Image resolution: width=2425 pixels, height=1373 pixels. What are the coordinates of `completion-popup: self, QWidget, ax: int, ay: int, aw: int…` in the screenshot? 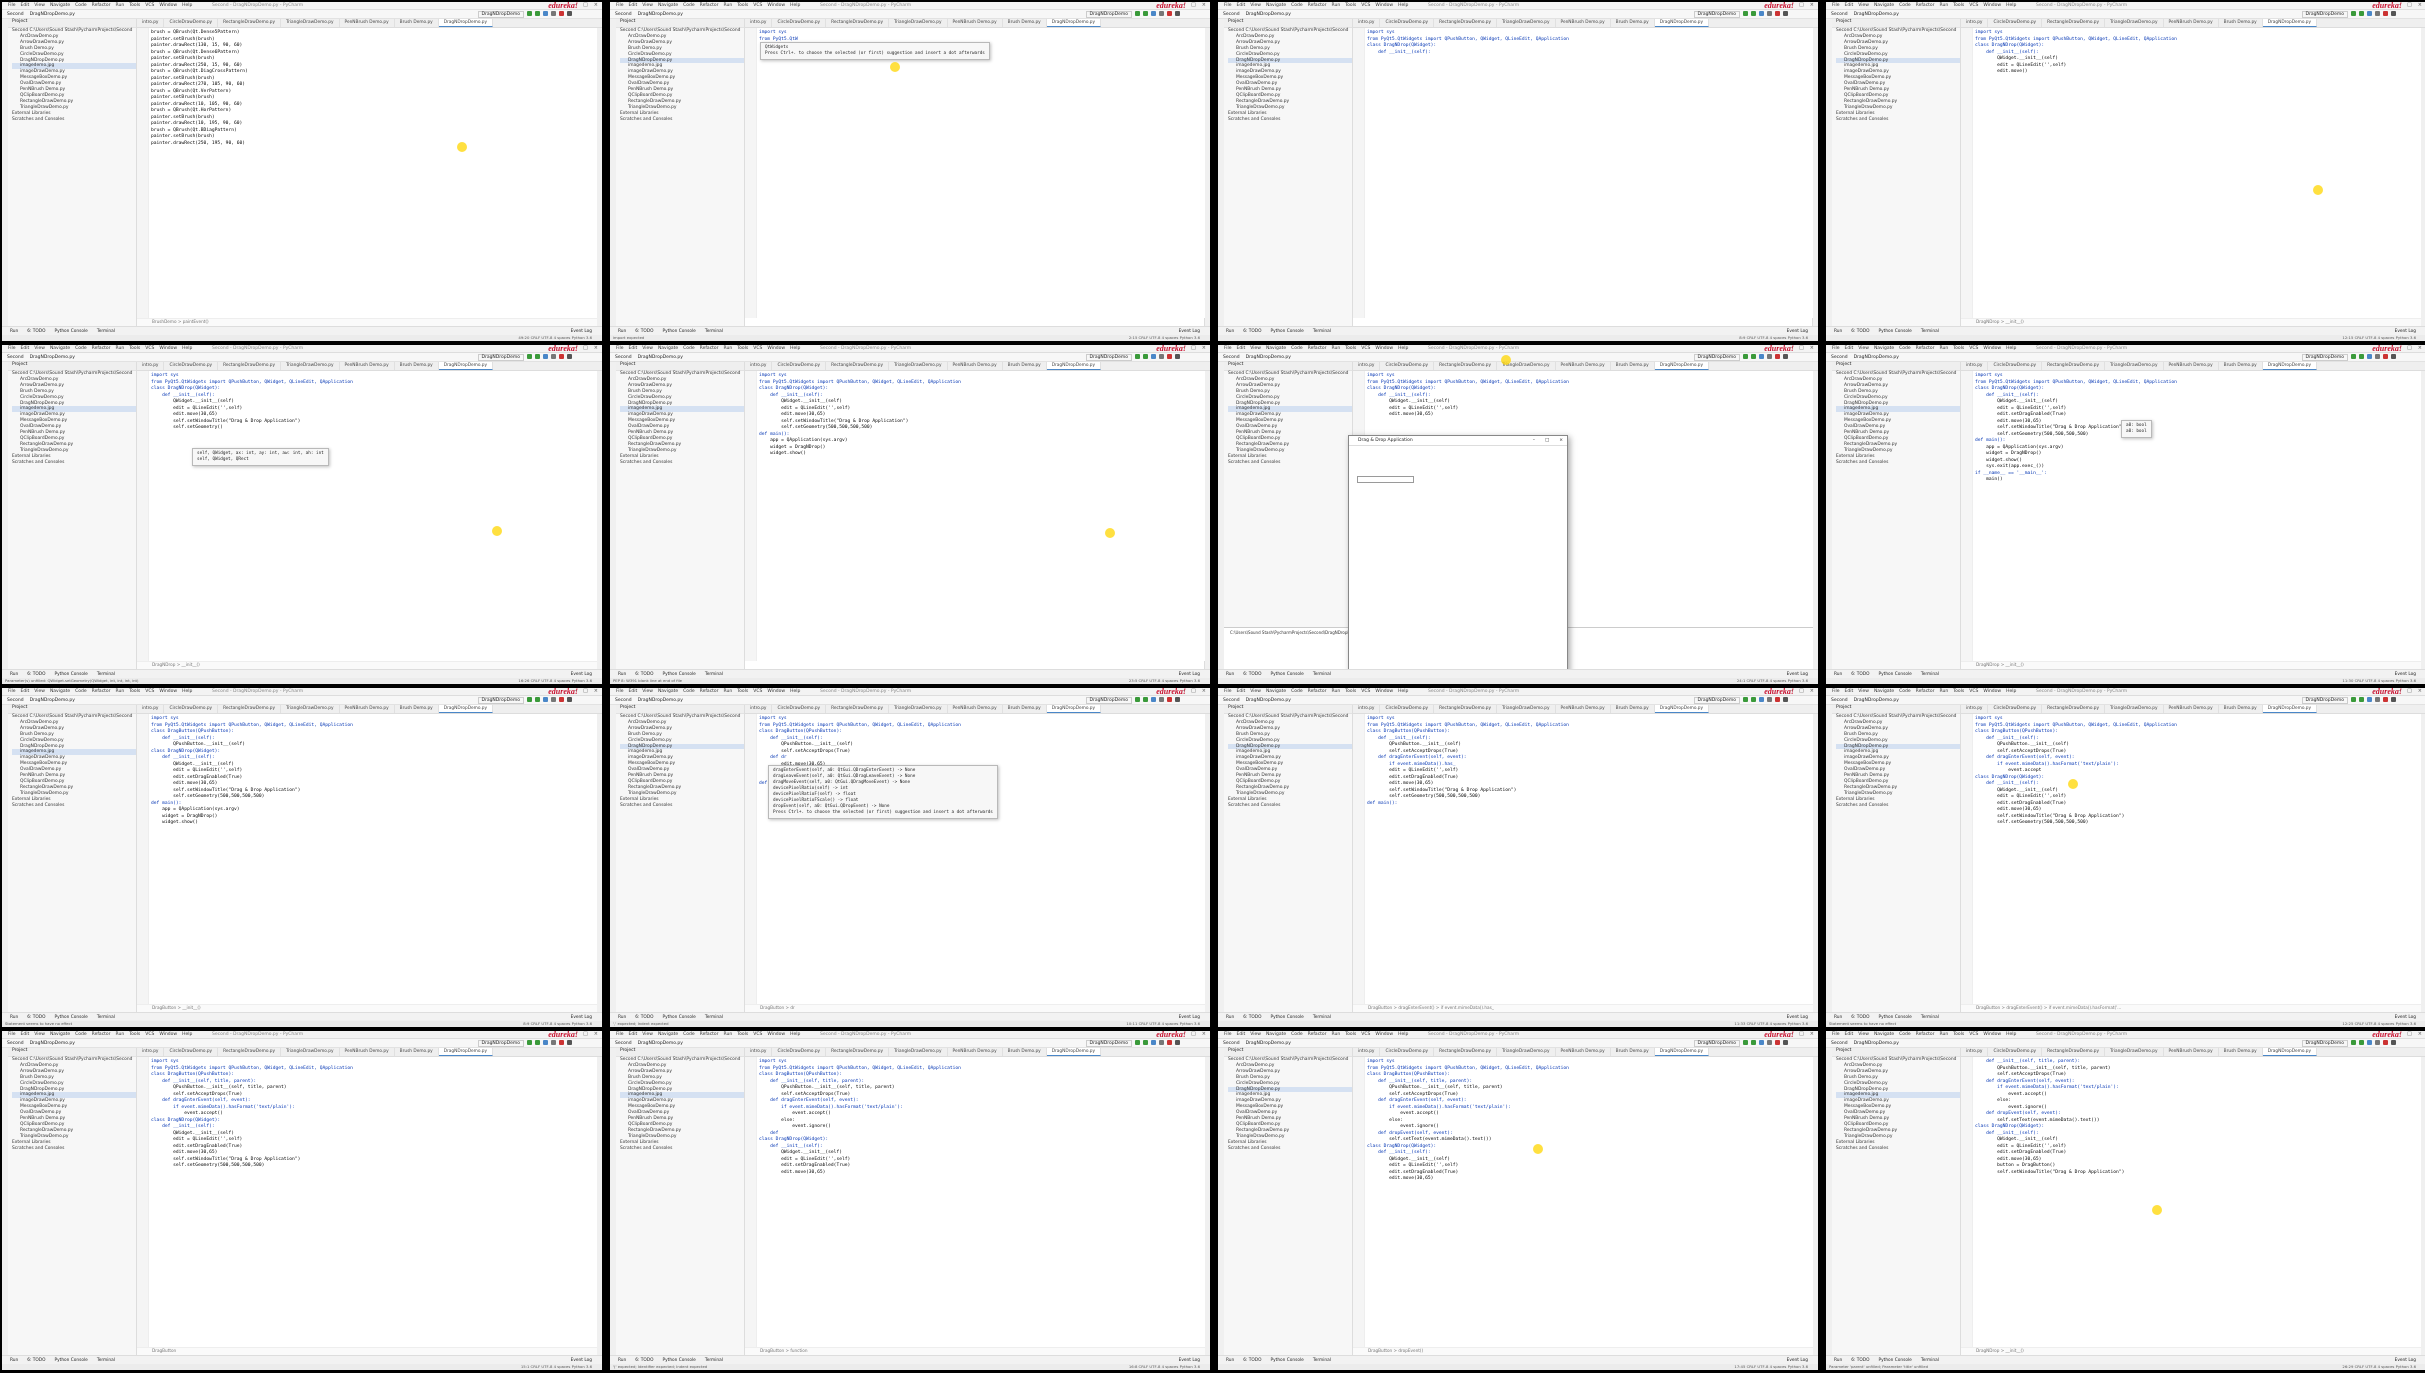 It's located at (260, 457).